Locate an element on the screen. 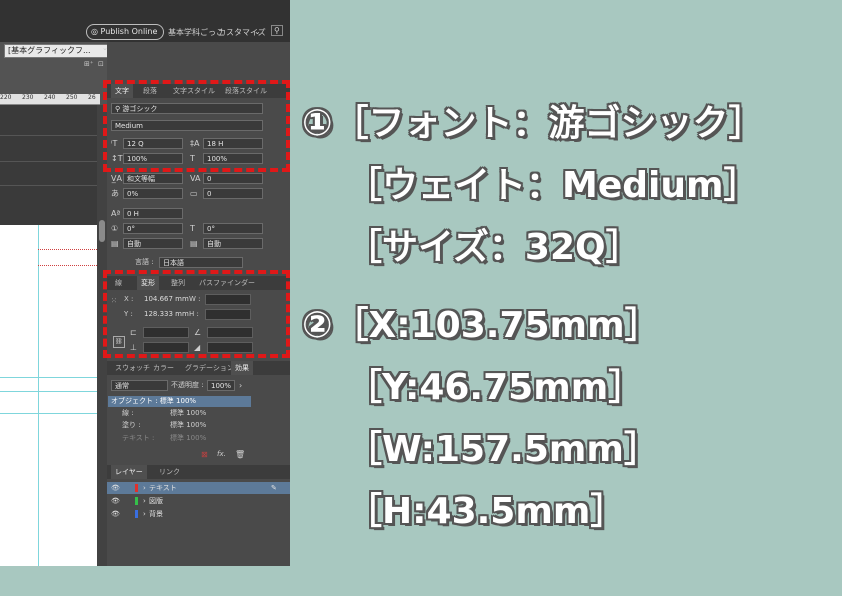 The width and height of the screenshot is (842, 596). effects-text-value: 標準 100% is located at coordinates (188, 438).